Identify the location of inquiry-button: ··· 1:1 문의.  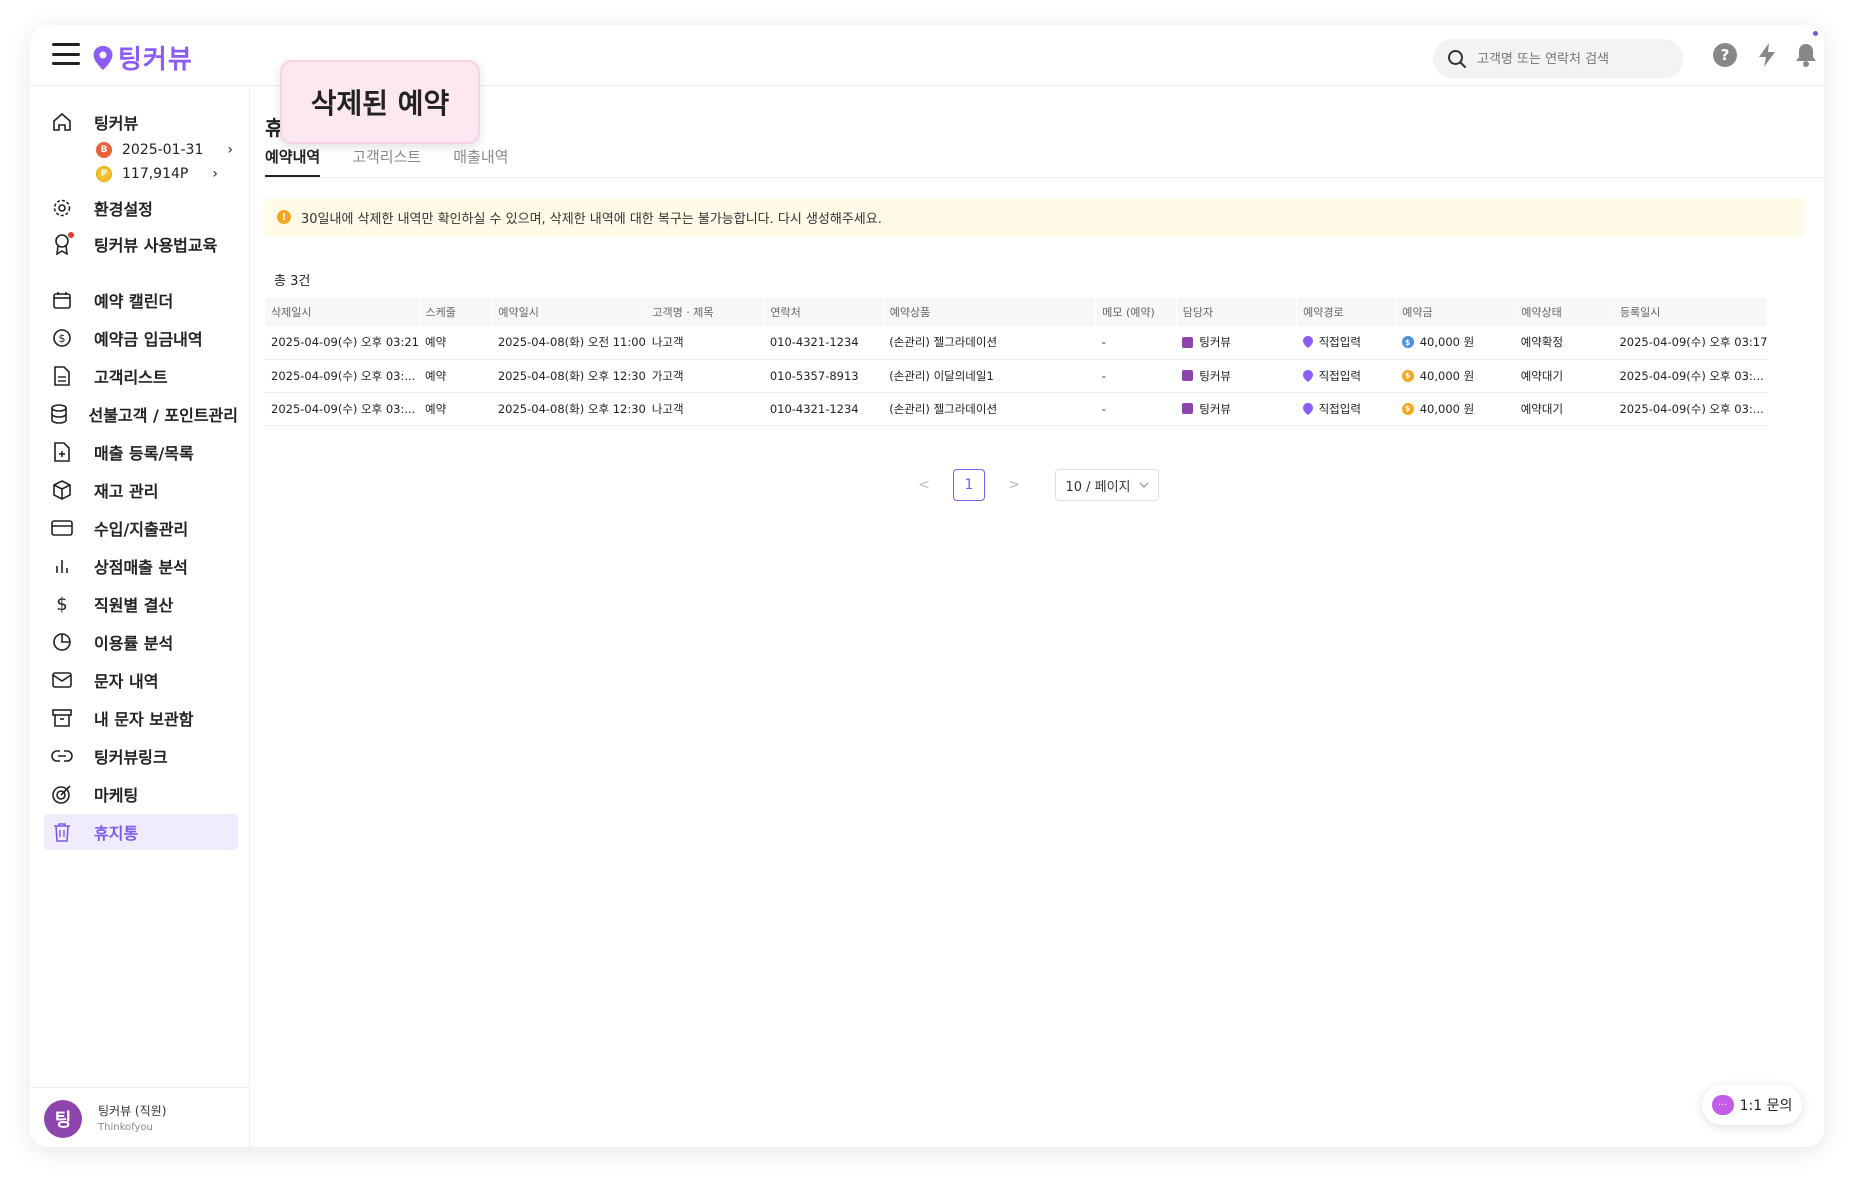
(1752, 1105).